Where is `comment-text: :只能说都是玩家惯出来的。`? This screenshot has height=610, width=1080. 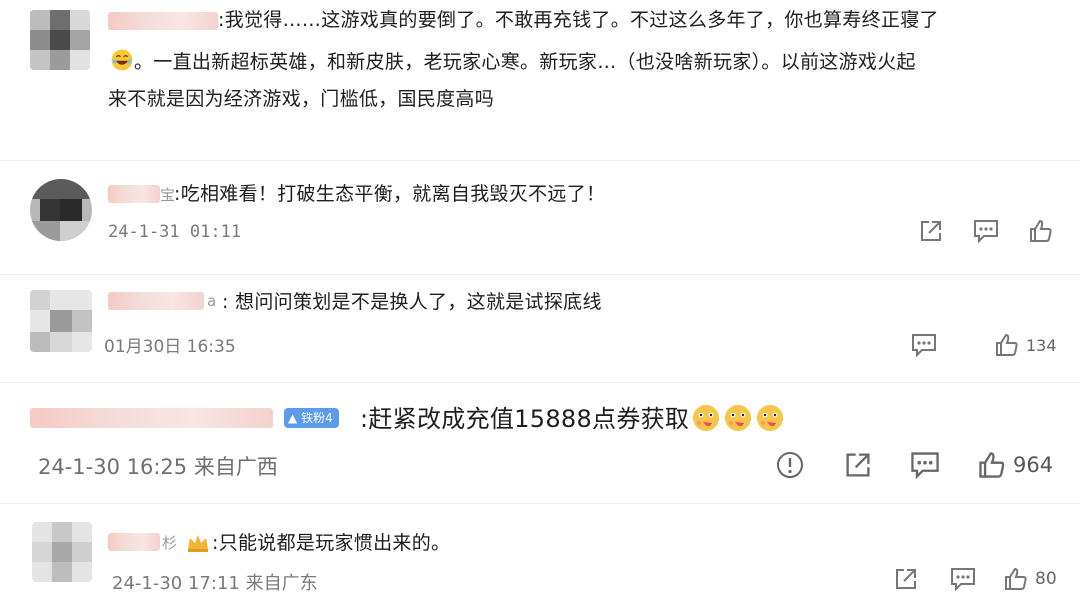
comment-text: :只能说都是玩家惯出来的。 is located at coordinates (331, 543).